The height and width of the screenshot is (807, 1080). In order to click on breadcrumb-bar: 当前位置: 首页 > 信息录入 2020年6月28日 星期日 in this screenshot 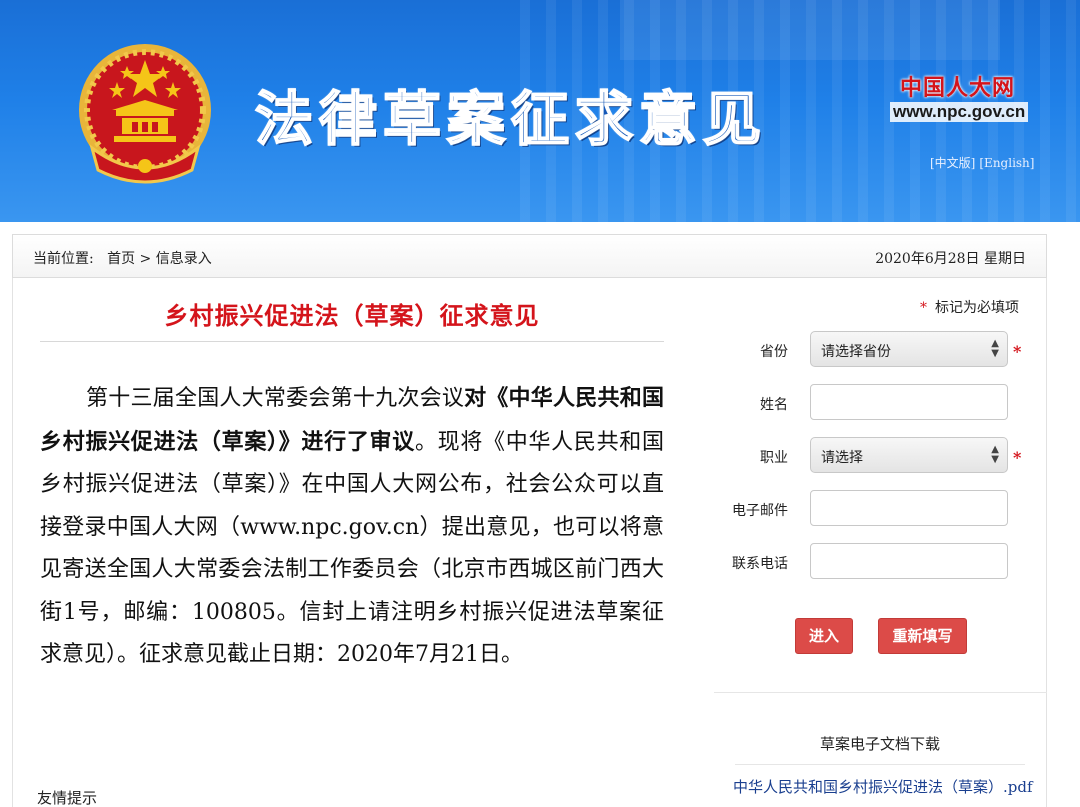, I will do `click(529, 256)`.